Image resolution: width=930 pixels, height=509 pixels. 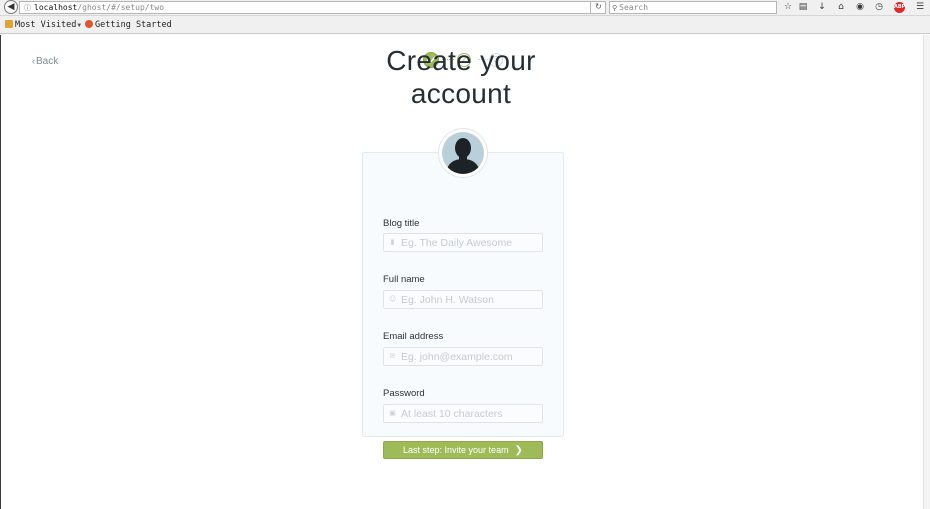 I want to click on password-field: ▣, so click(x=463, y=413).